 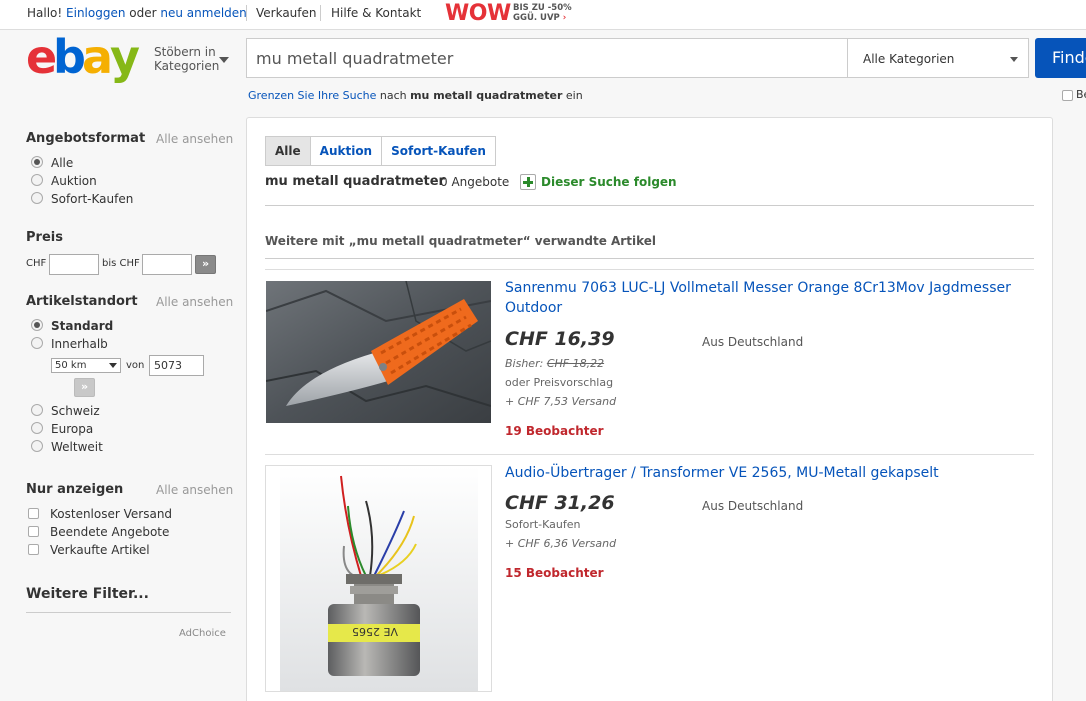 I want to click on item-image-transformer: VE 2565, so click(x=378, y=578).